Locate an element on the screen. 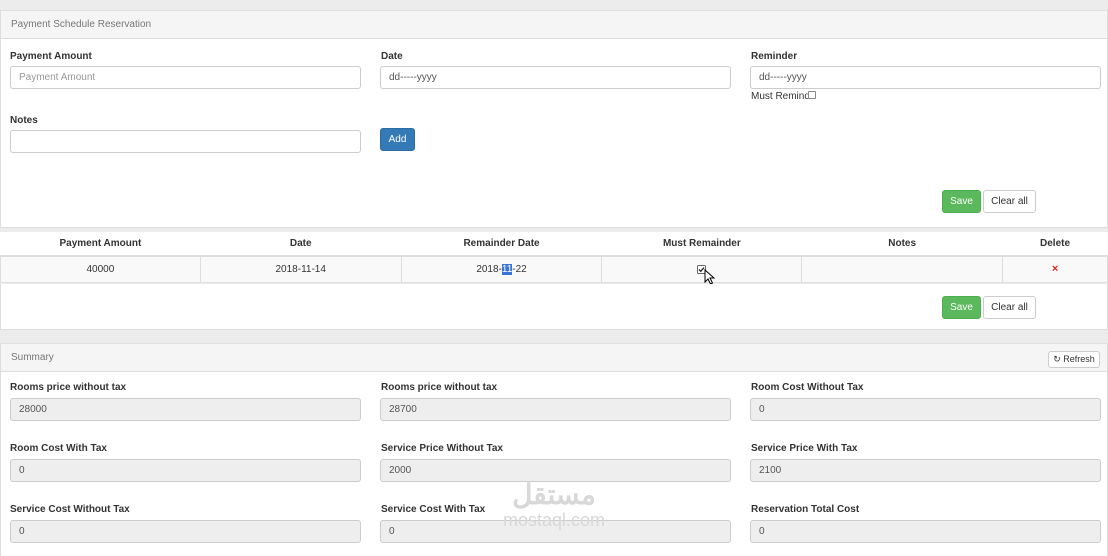 The image size is (1108, 556). panel-heading: Payment Schedule Reservation is located at coordinates (554, 25).